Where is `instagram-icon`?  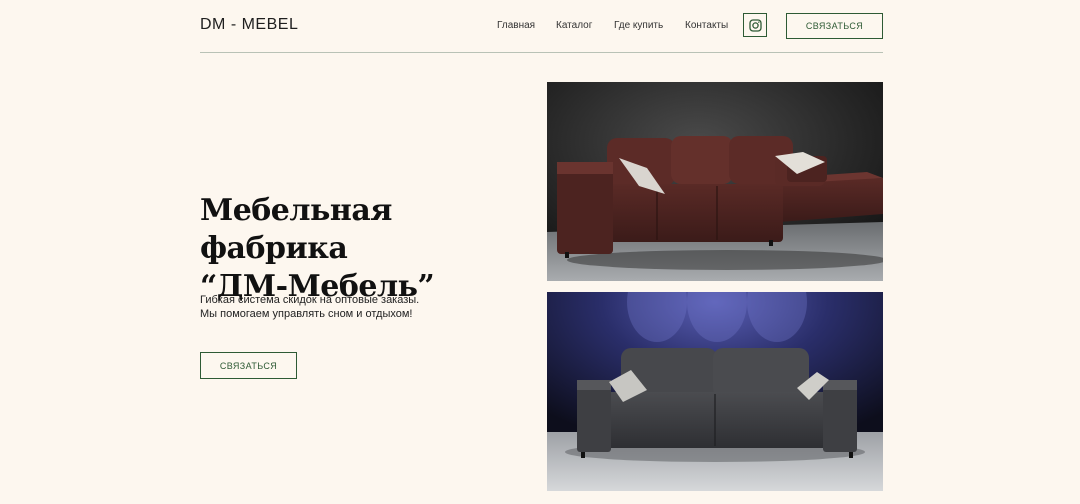 instagram-icon is located at coordinates (755, 25).